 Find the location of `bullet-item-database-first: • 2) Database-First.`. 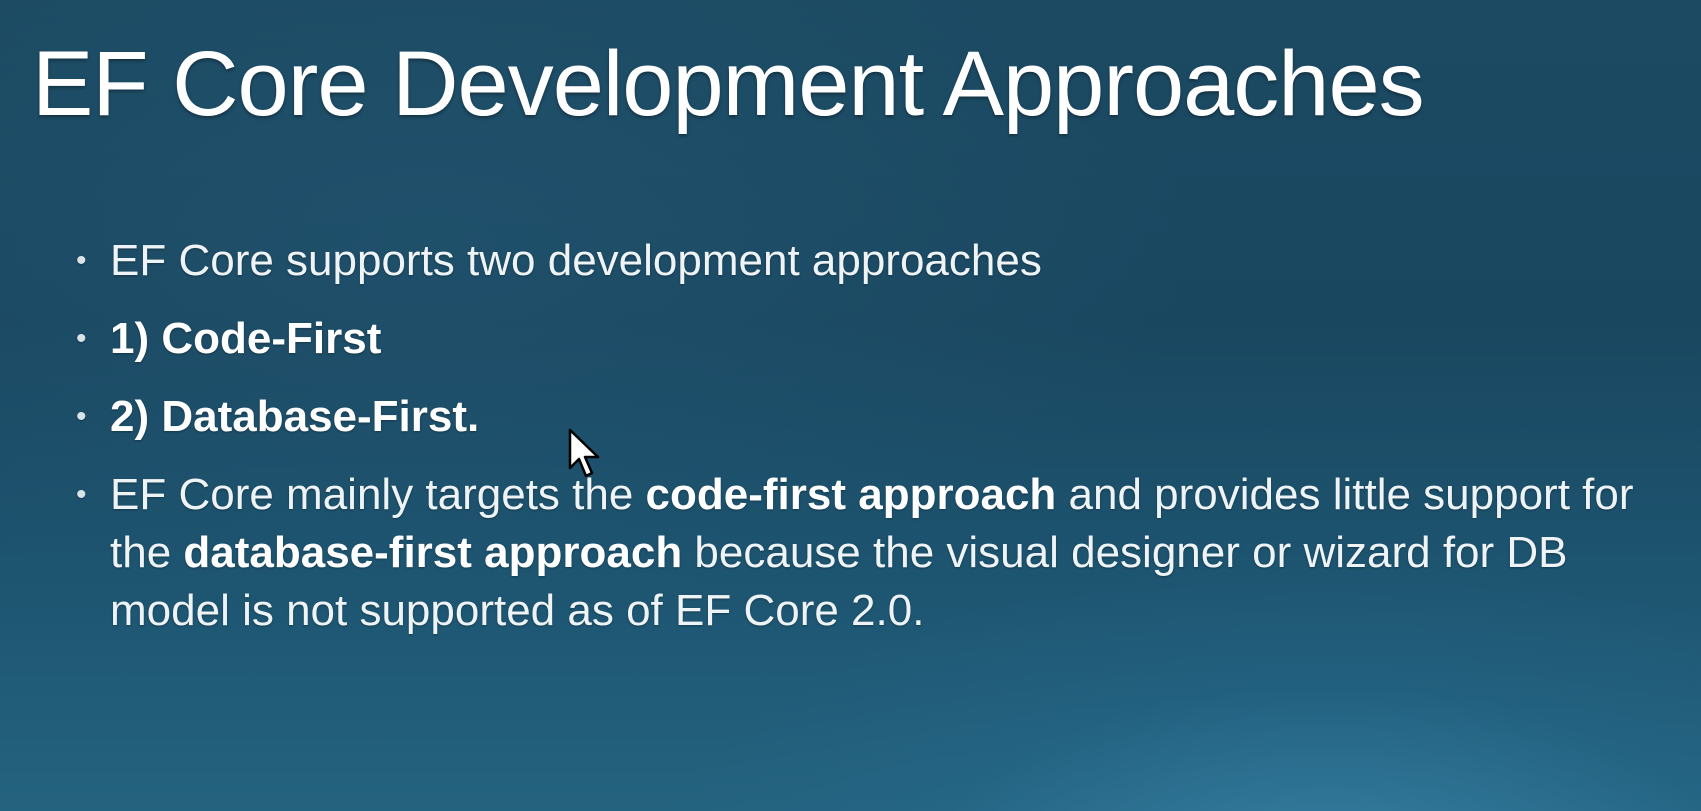

bullet-item-database-first: • 2) Database-First. is located at coordinates (866, 417).